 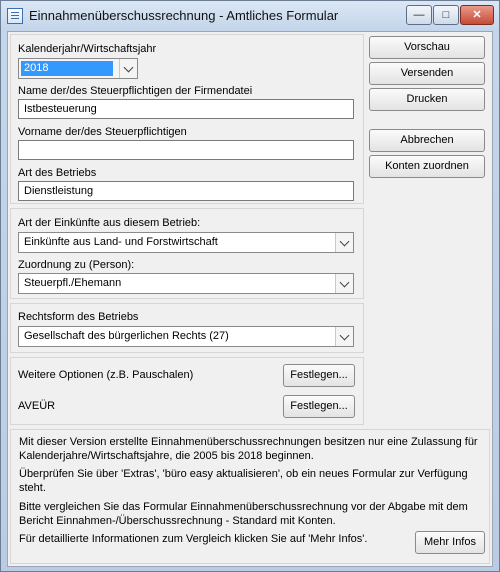 I want to click on minimize-button: —, so click(x=419, y=15).